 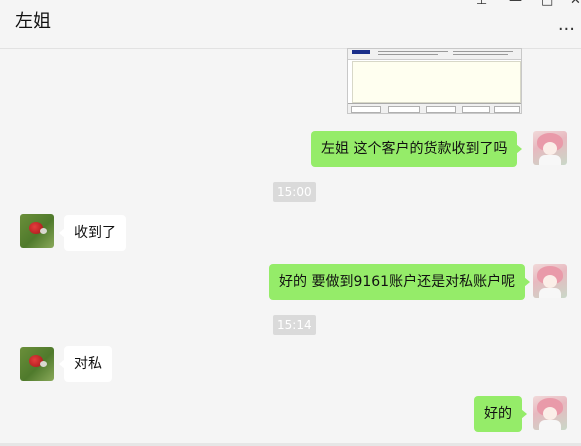 What do you see at coordinates (92, 233) in the screenshot?
I see `incoming-message-bubble: 收到了` at bounding box center [92, 233].